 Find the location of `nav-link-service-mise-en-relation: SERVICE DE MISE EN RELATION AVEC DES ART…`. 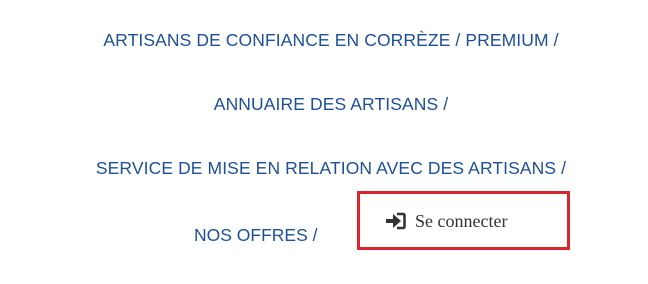

nav-link-service-mise-en-relation: SERVICE DE MISE EN RELATION AVEC DES ART… is located at coordinates (324, 168).